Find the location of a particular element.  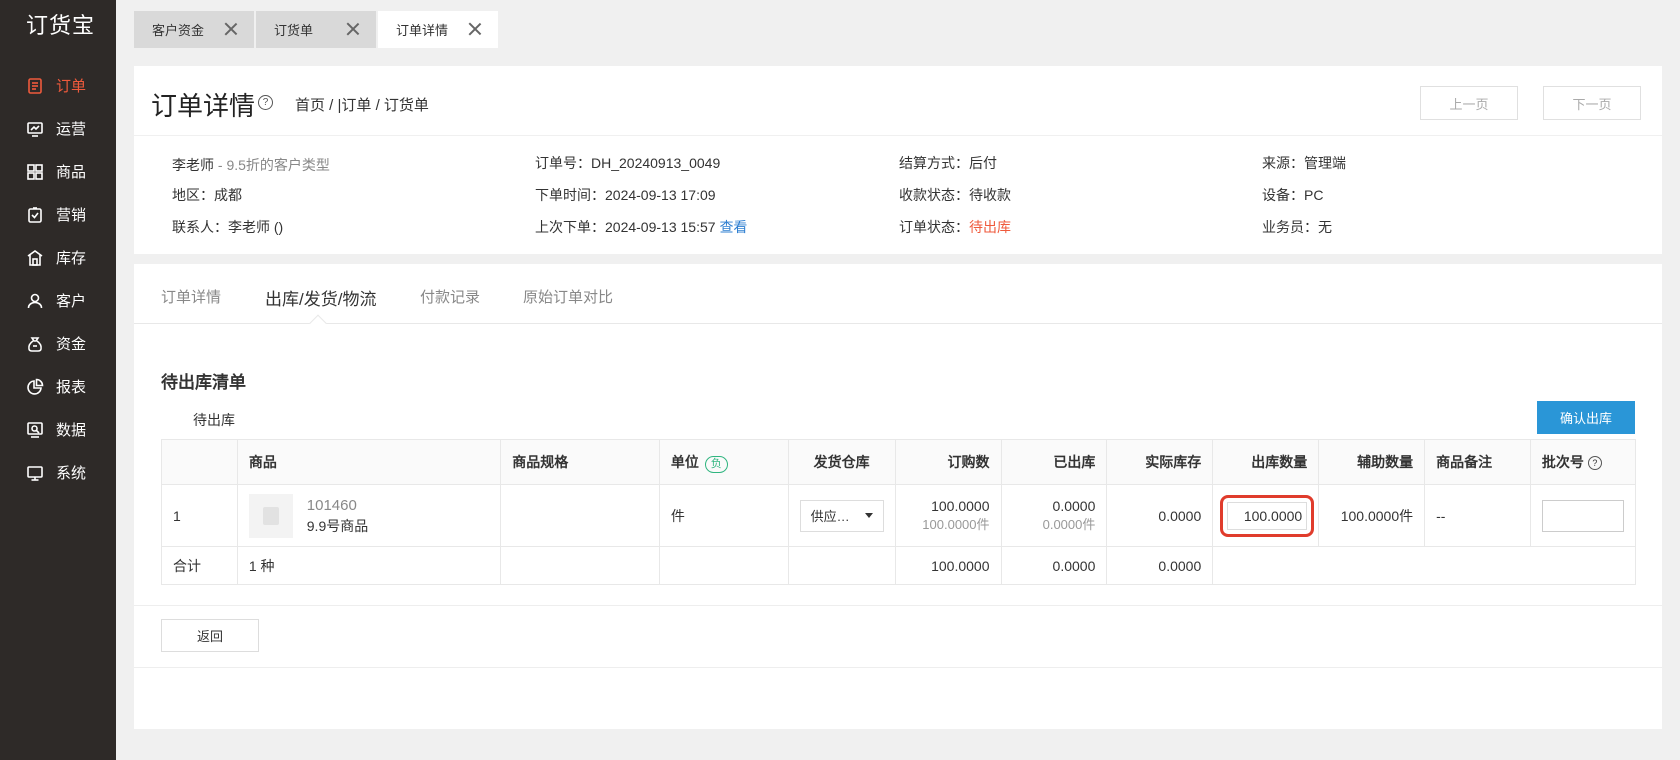

column-header-aux-qty: 辅助数量 is located at coordinates (1372, 462).